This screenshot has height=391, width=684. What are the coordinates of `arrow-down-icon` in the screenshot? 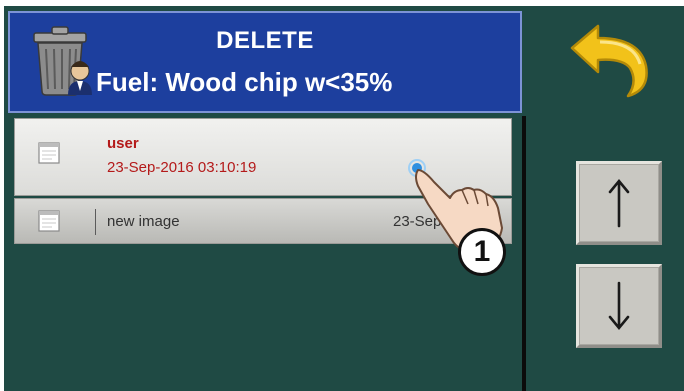 It's located at (619, 306).